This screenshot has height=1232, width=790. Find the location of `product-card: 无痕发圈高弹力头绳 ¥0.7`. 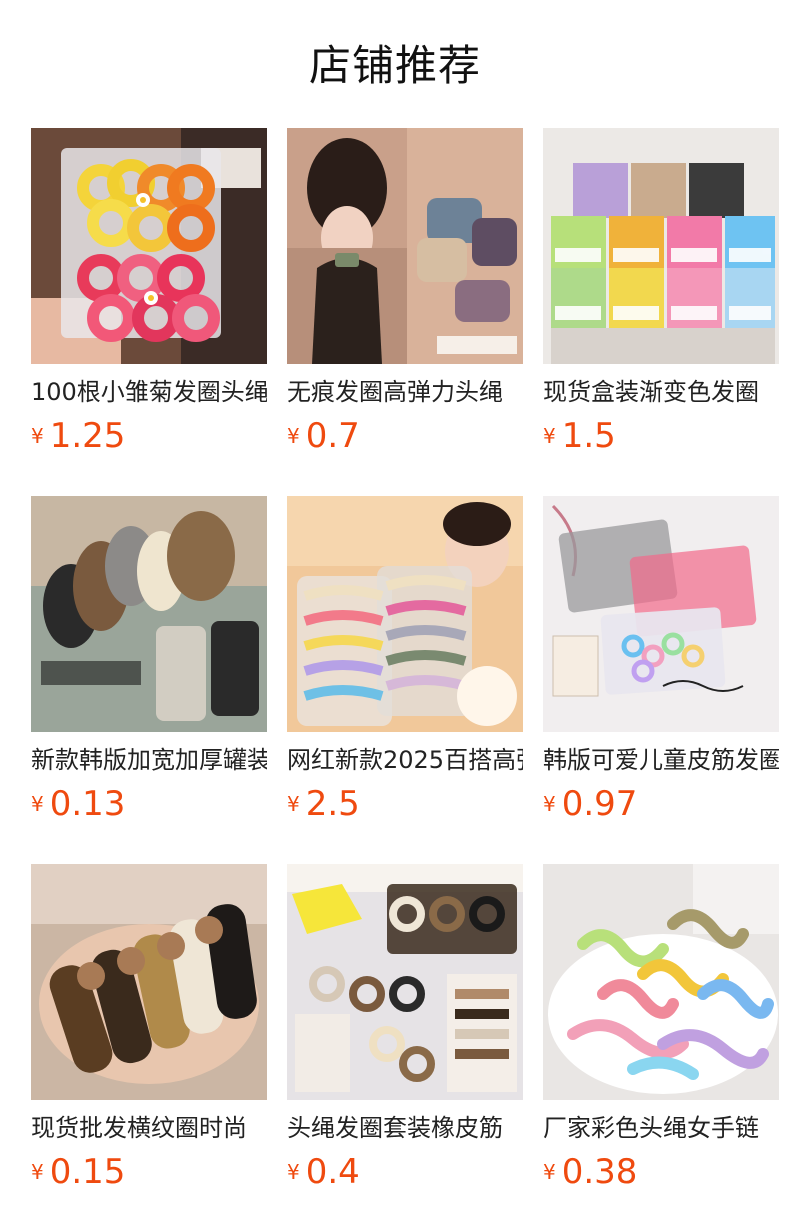

product-card: 无痕发圈高弹力头绳 ¥0.7 is located at coordinates (405, 312).